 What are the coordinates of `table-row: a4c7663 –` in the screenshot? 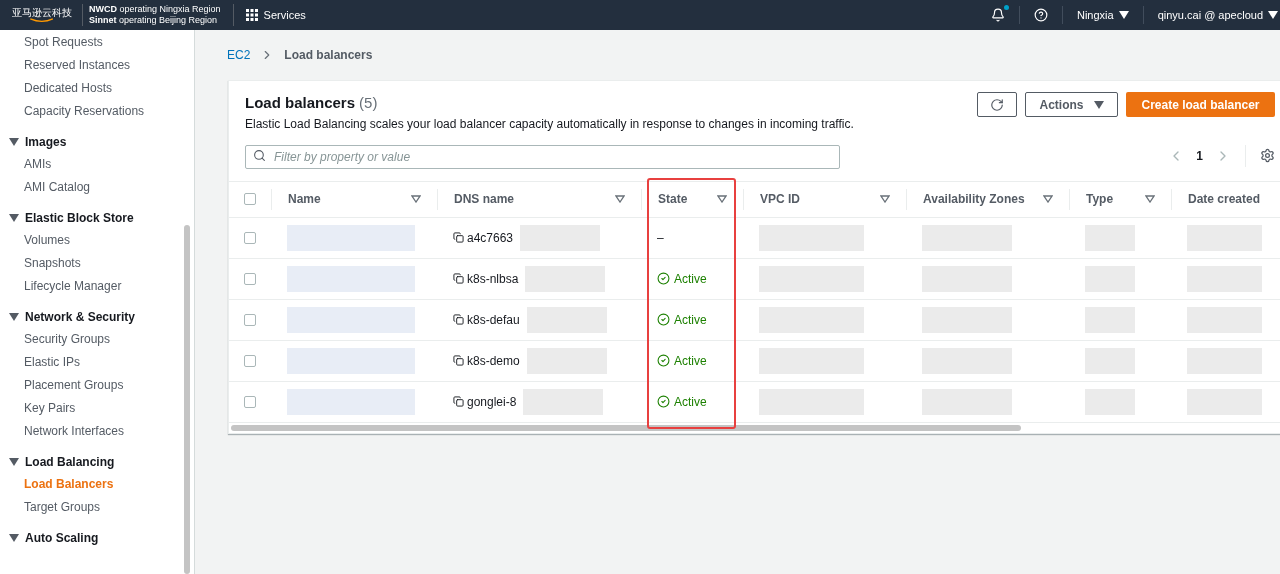 It's located at (754, 238).